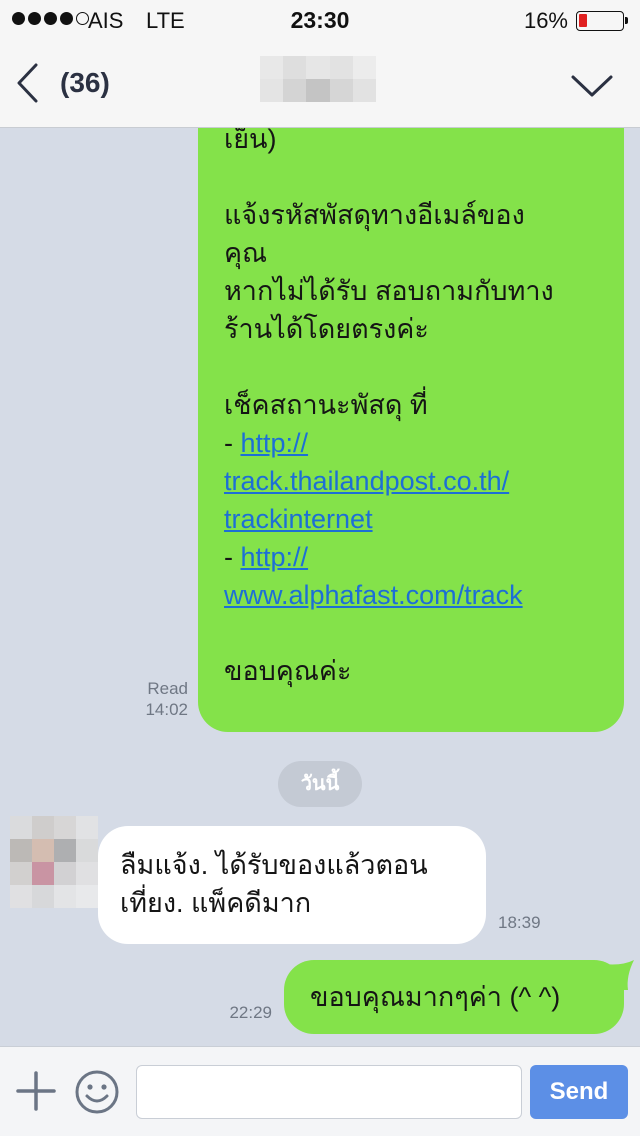  I want to click on thailandpost-link: track.thailandpost.co.th/, so click(366, 481).